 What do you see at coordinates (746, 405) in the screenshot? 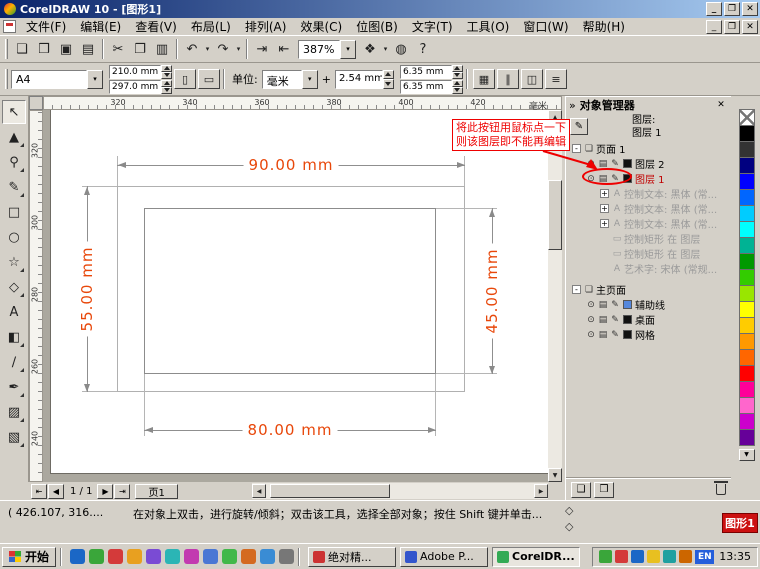
I see `color-swatch-ff66cc` at bounding box center [746, 405].